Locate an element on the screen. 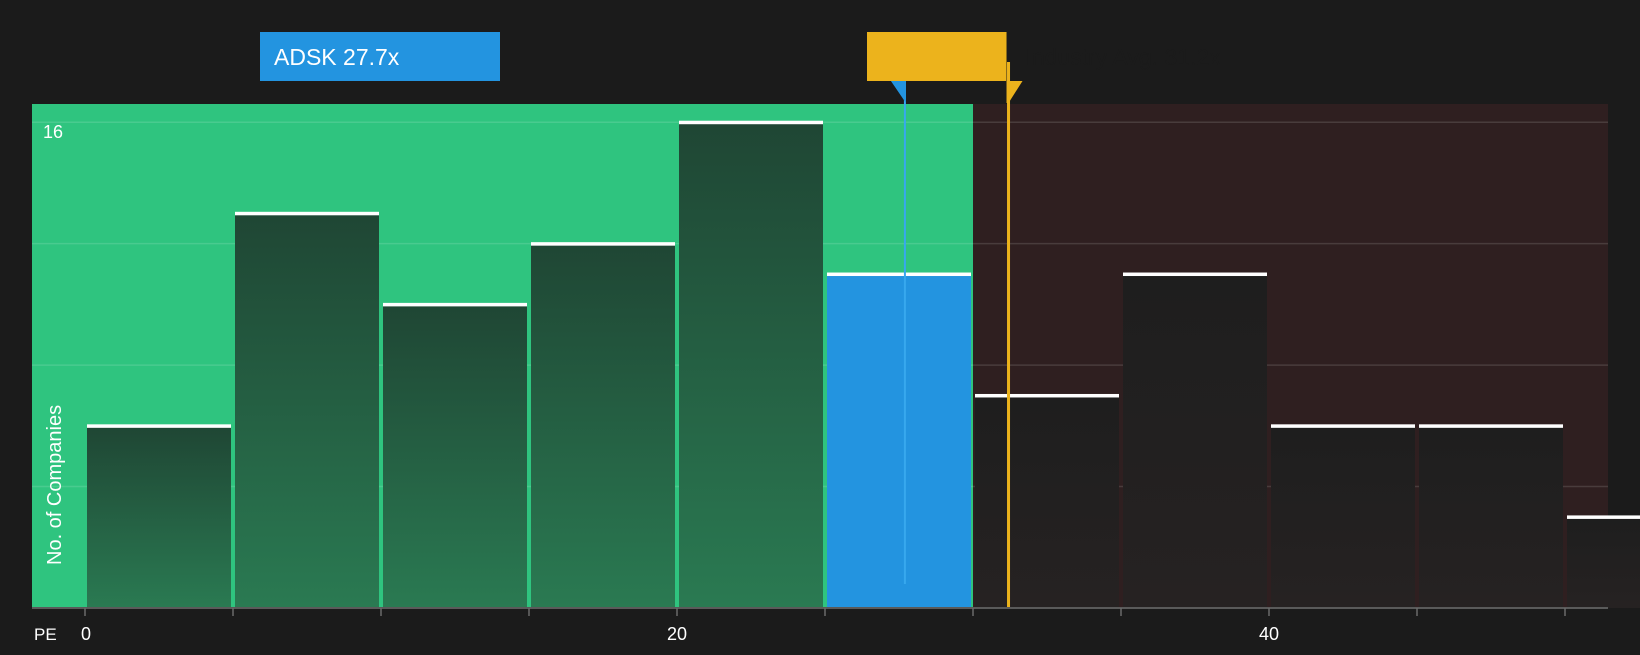 The image size is (1640, 655). y-tick-label: 16 is located at coordinates (53, 132).